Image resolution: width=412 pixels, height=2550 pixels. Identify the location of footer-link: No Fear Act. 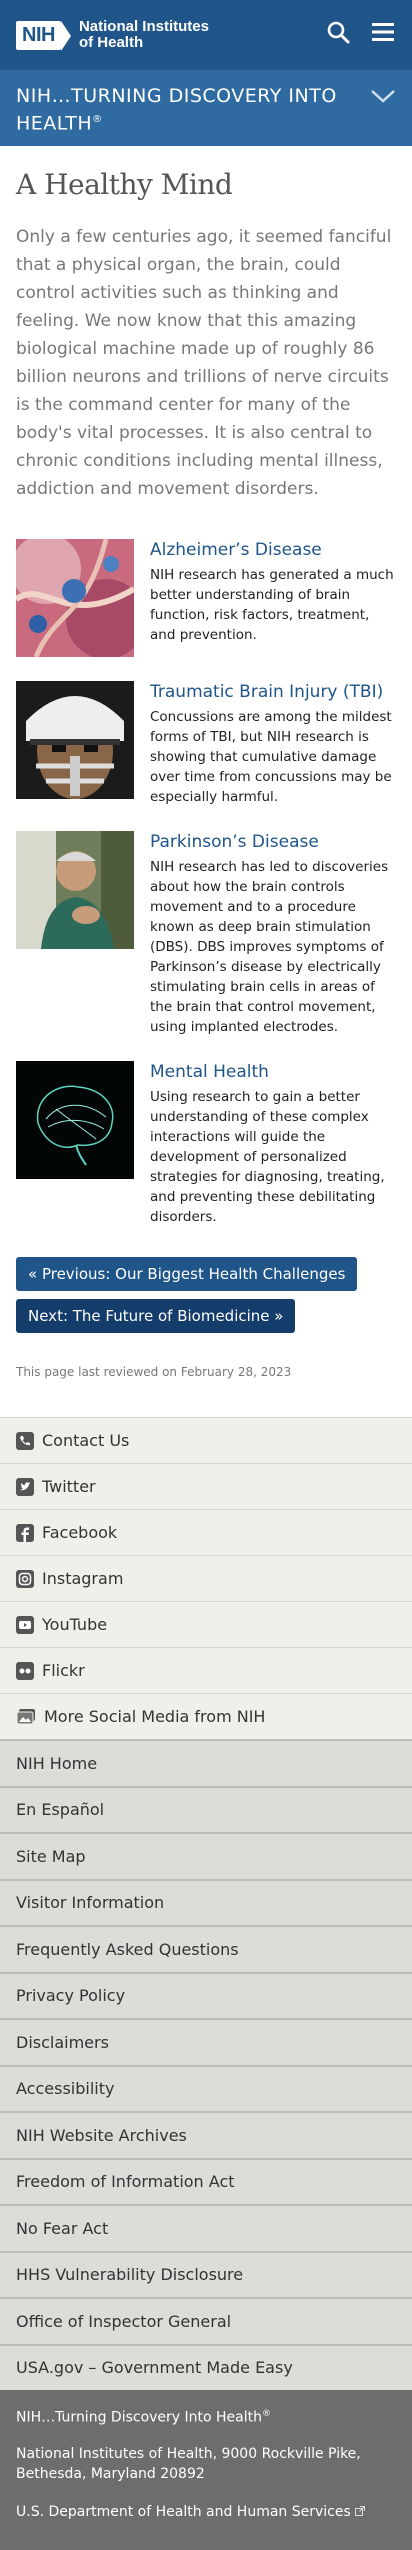
(206, 2227).